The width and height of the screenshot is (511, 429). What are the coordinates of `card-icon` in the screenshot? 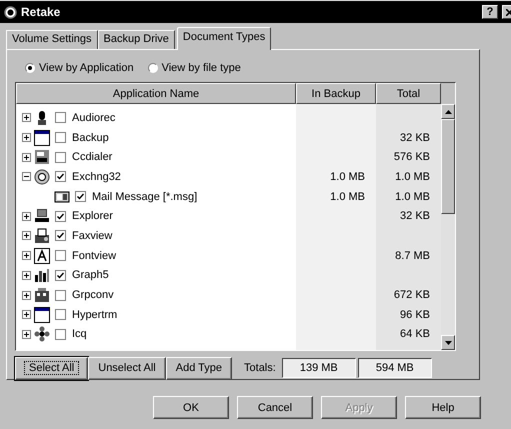 It's located at (62, 196).